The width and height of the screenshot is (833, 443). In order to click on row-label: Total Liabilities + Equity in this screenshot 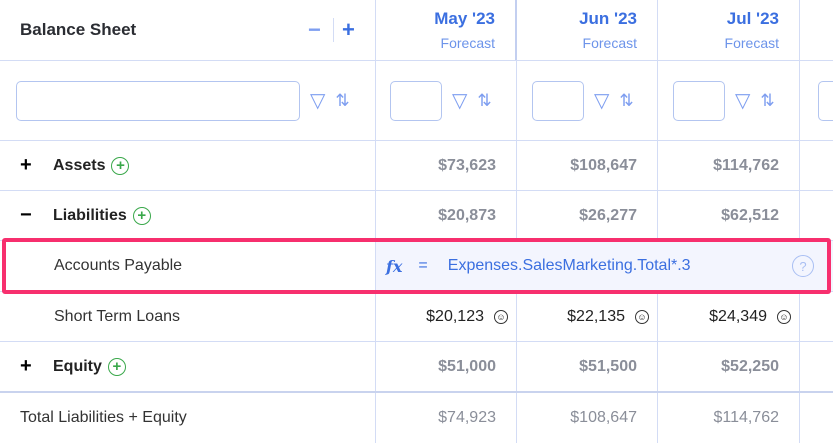, I will do `click(103, 417)`.